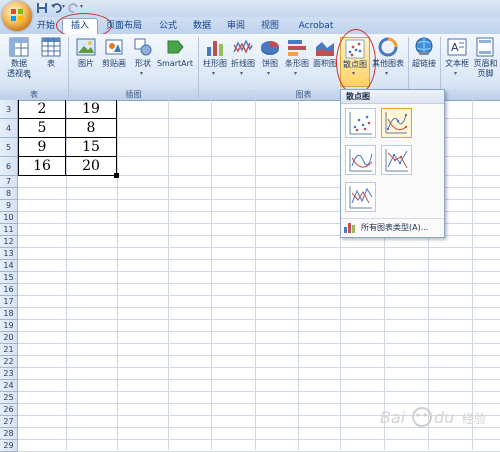 This screenshot has height=452, width=500. What do you see at coordinates (9, 109) in the screenshot?
I see `row-header: 3` at bounding box center [9, 109].